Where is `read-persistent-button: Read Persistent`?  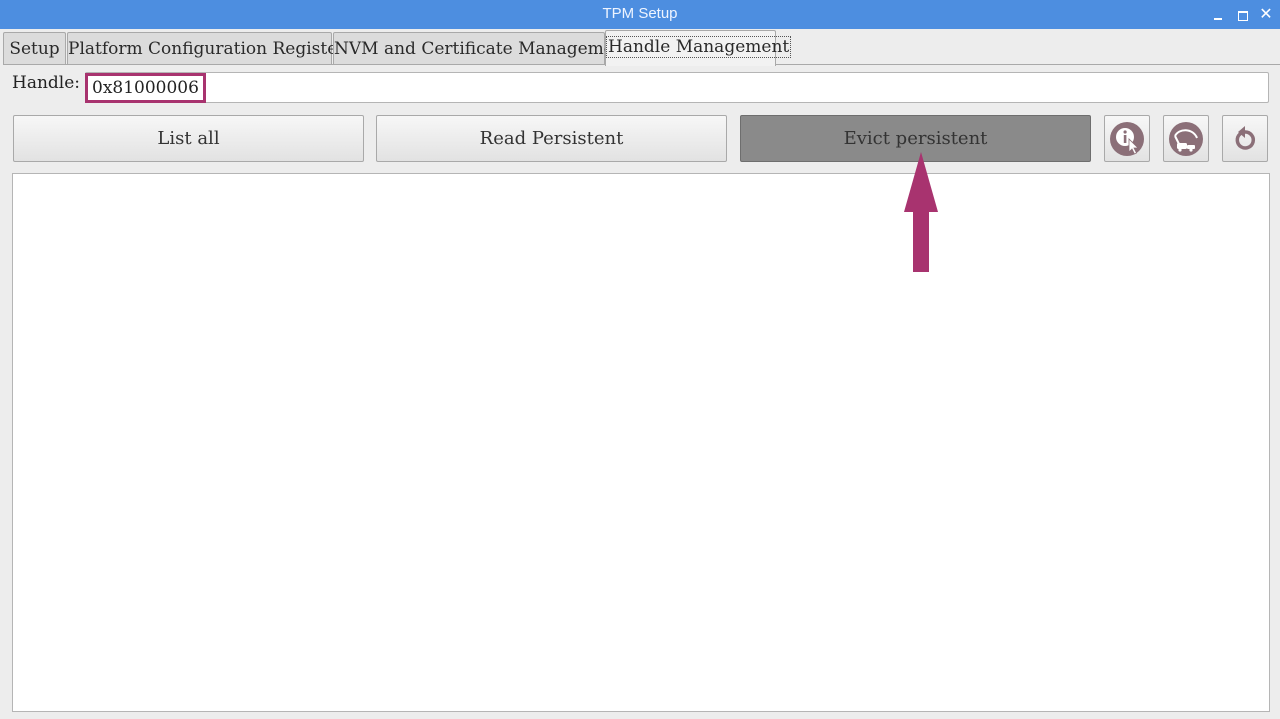 read-persistent-button: Read Persistent is located at coordinates (551, 138).